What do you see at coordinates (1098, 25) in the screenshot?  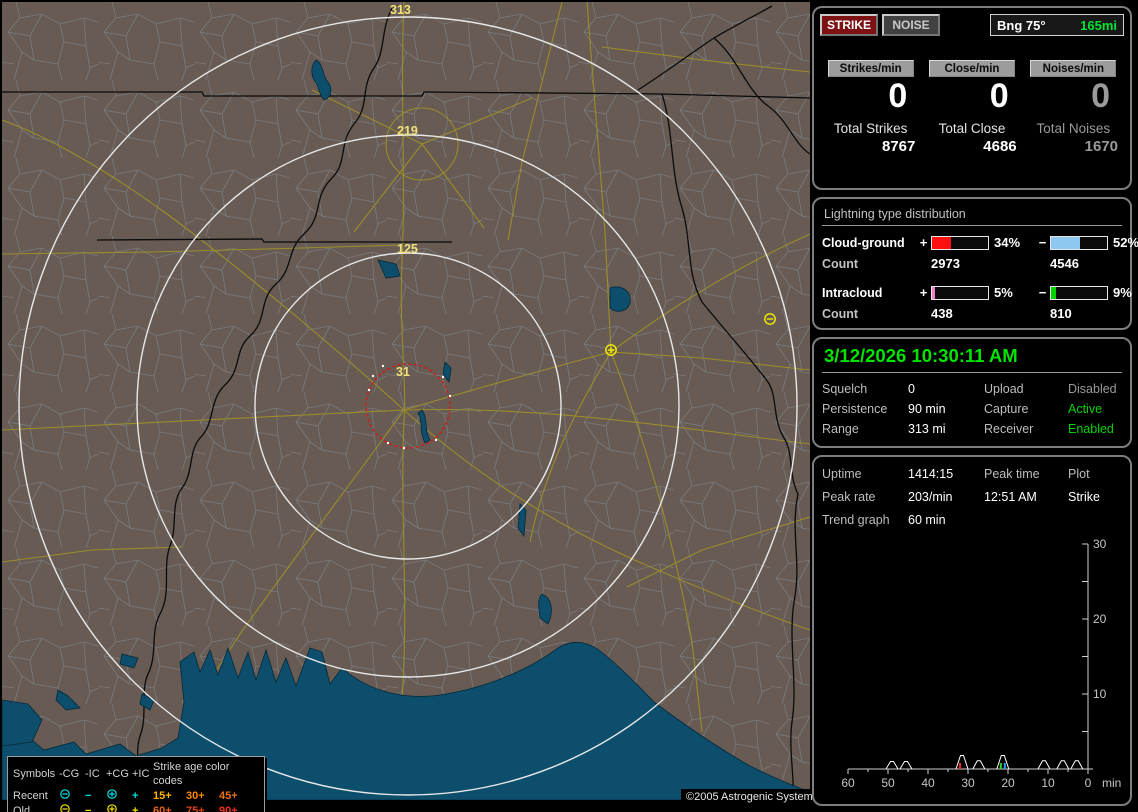 I see `distance-value: 165mi` at bounding box center [1098, 25].